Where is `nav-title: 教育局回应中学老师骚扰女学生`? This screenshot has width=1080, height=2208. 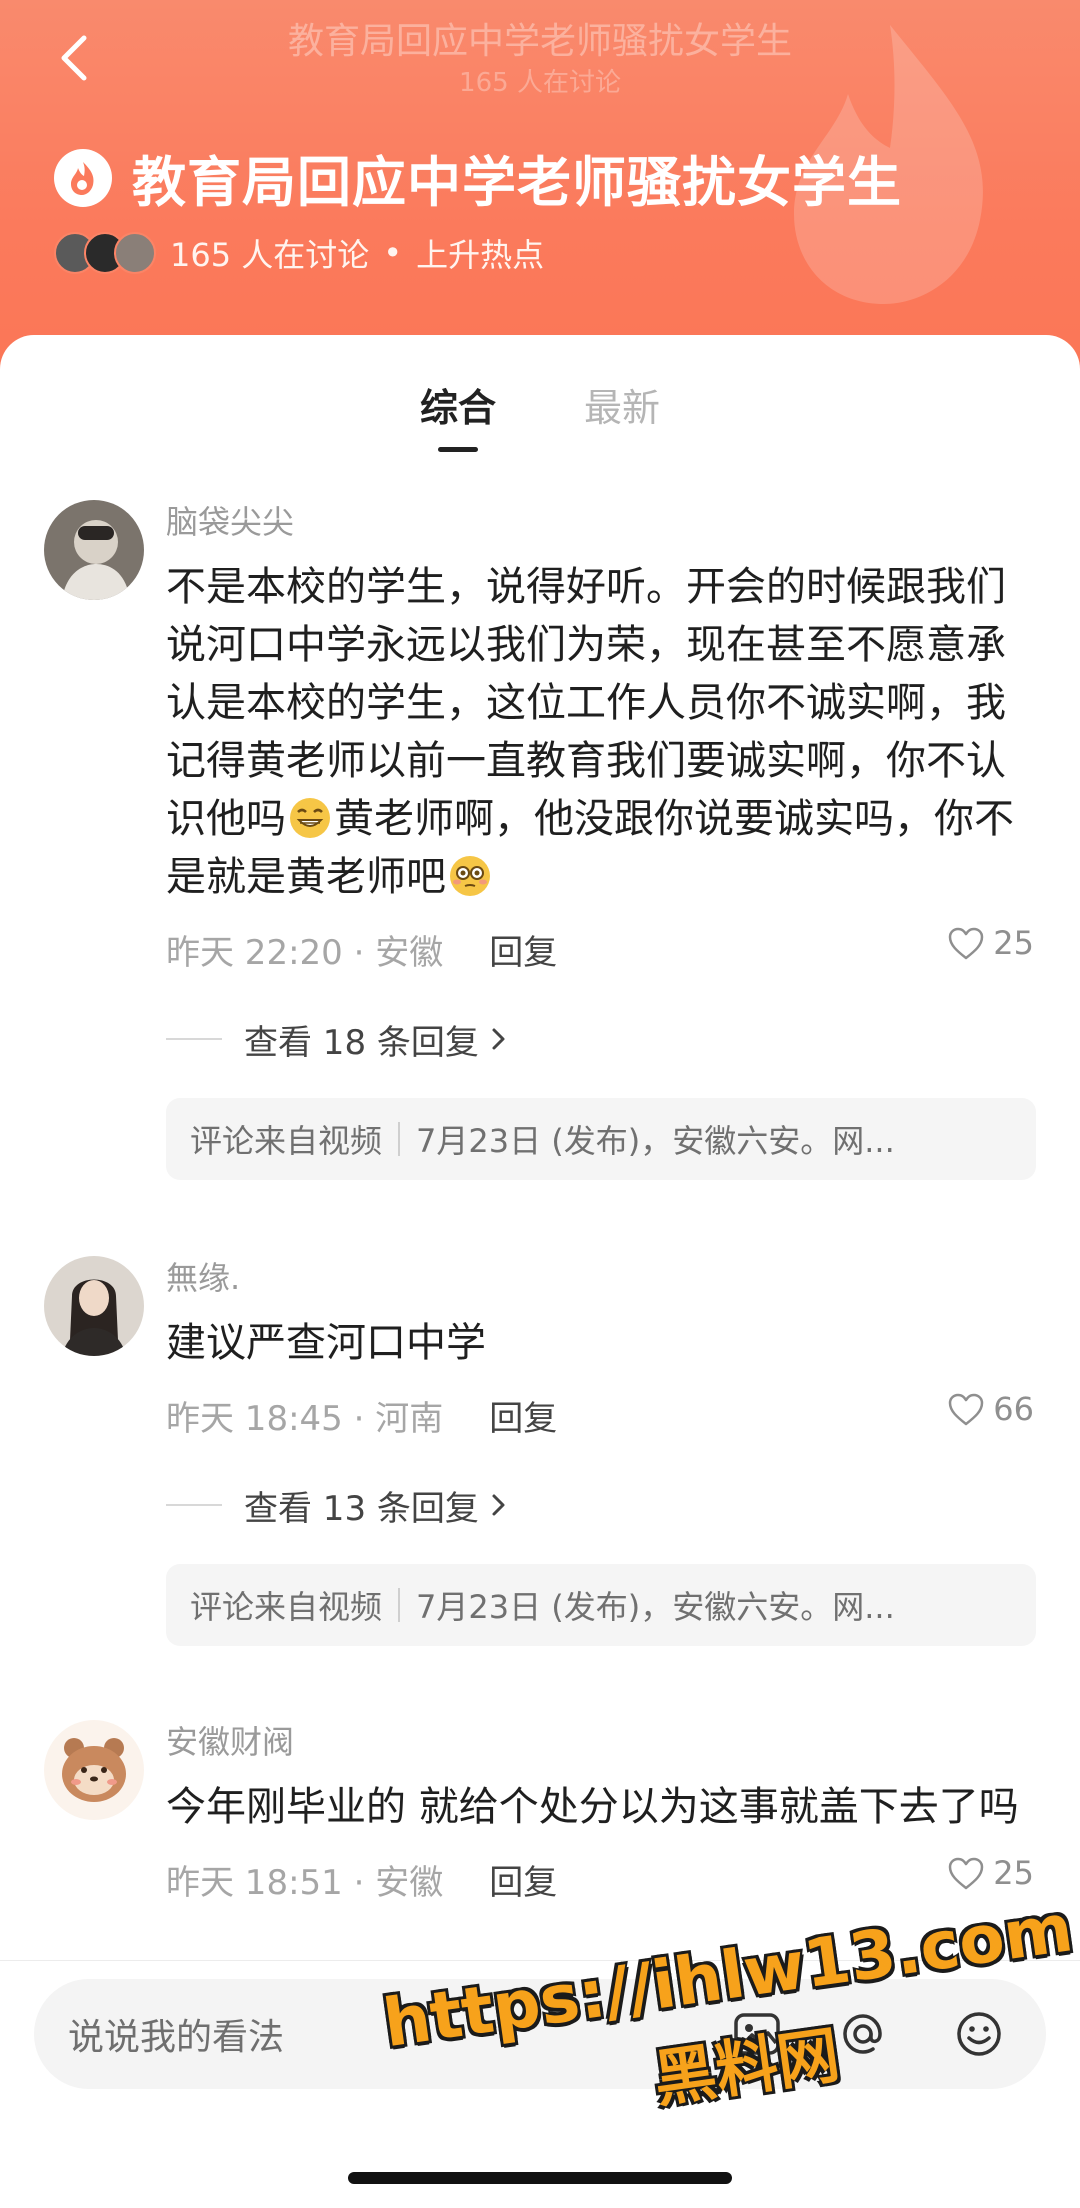
nav-title: 教育局回应中学老师骚扰女学生 is located at coordinates (539, 41).